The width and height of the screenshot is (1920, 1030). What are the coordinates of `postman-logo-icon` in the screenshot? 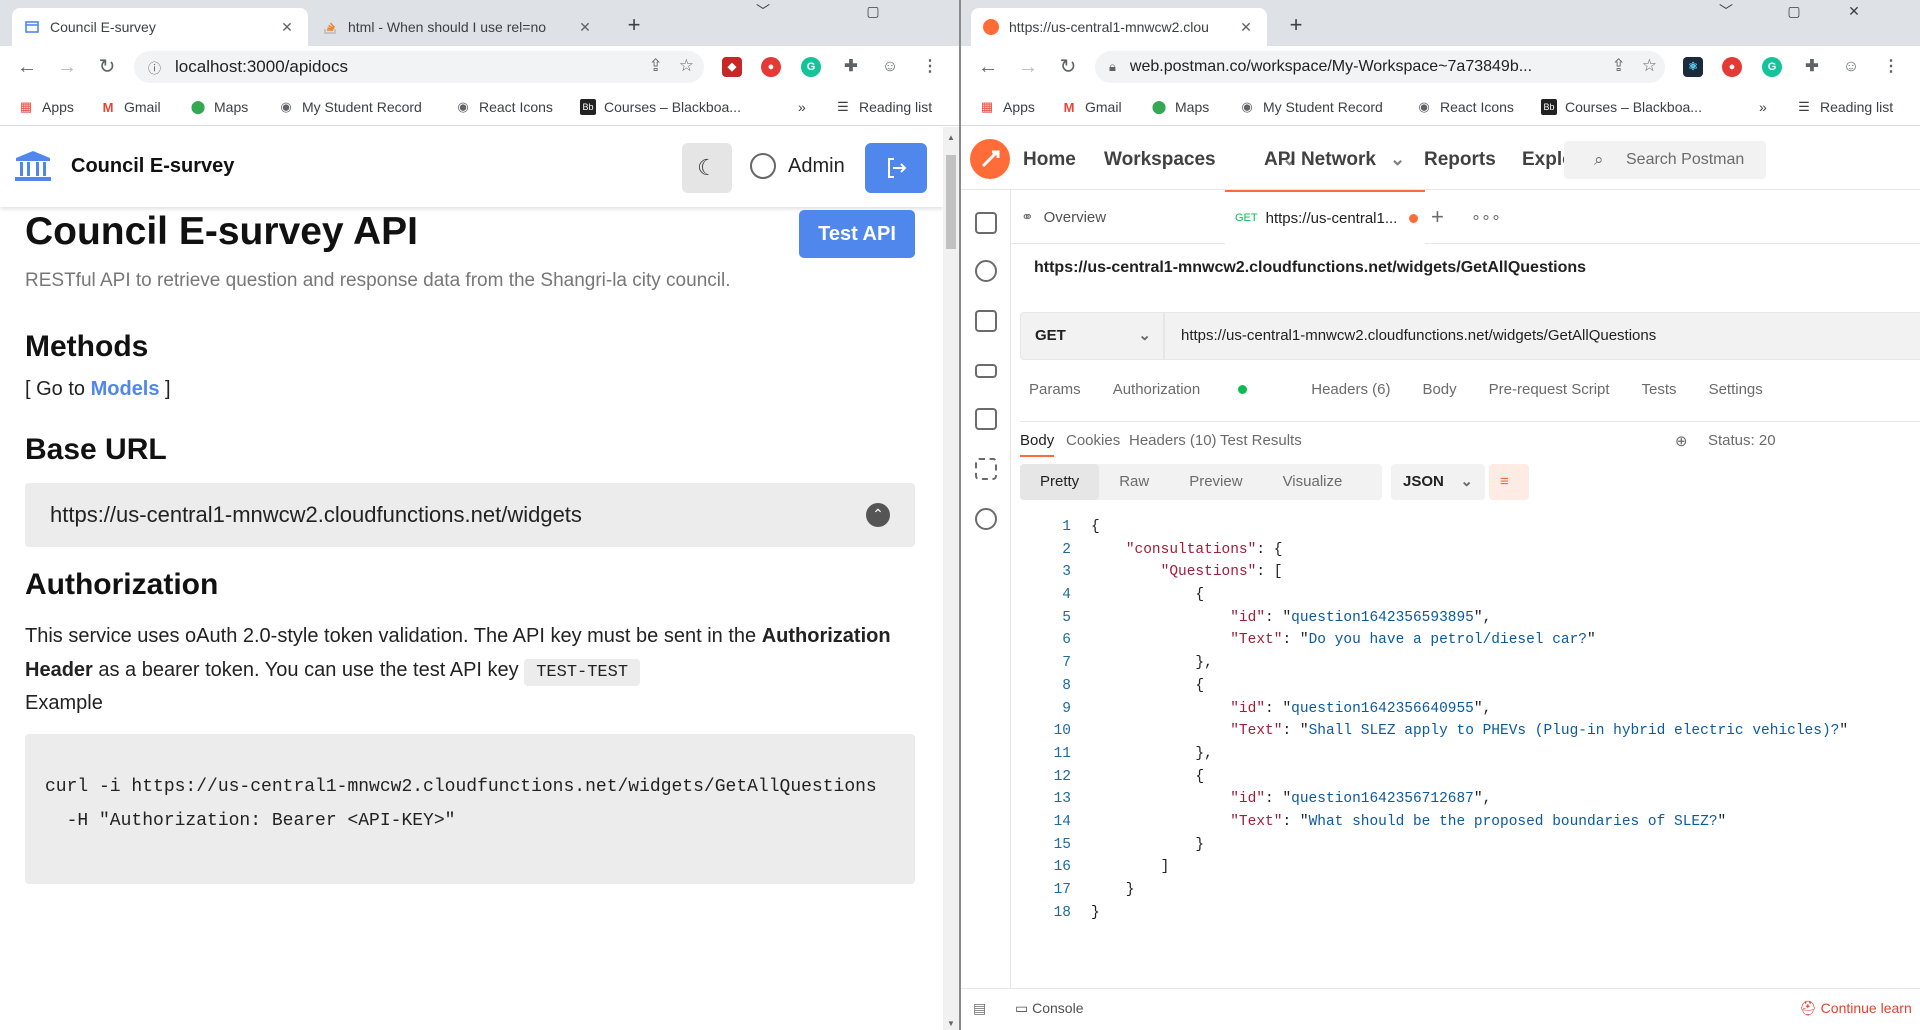 It's located at (990, 159).